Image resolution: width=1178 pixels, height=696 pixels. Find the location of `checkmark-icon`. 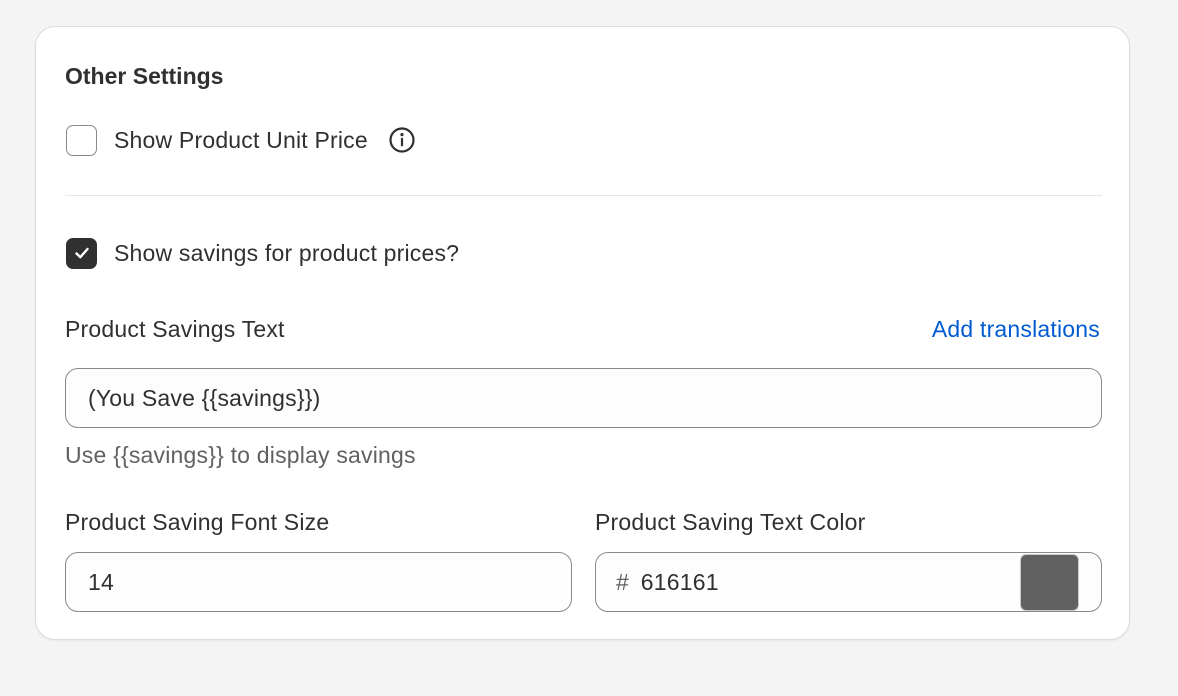

checkmark-icon is located at coordinates (81, 253).